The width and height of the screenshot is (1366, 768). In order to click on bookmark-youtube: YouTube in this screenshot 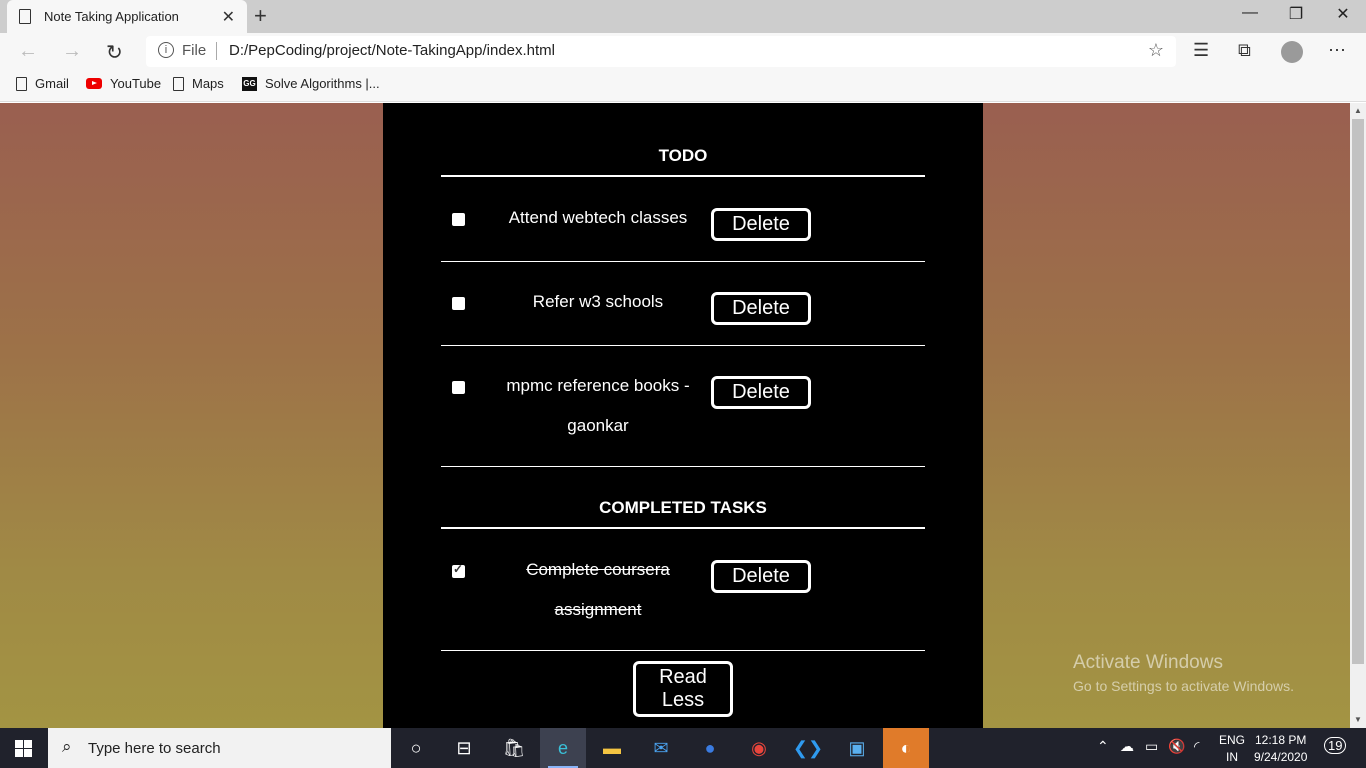, I will do `click(123, 83)`.